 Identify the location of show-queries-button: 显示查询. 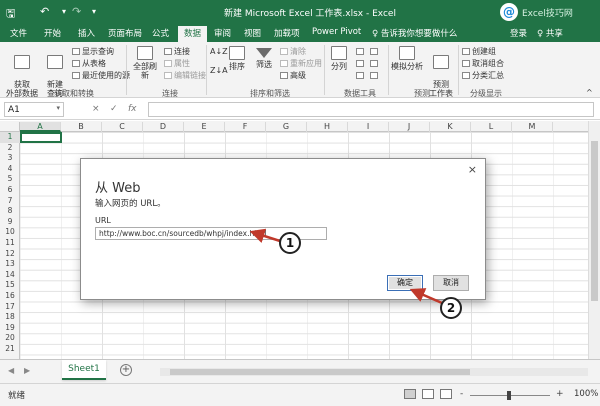
(93, 51).